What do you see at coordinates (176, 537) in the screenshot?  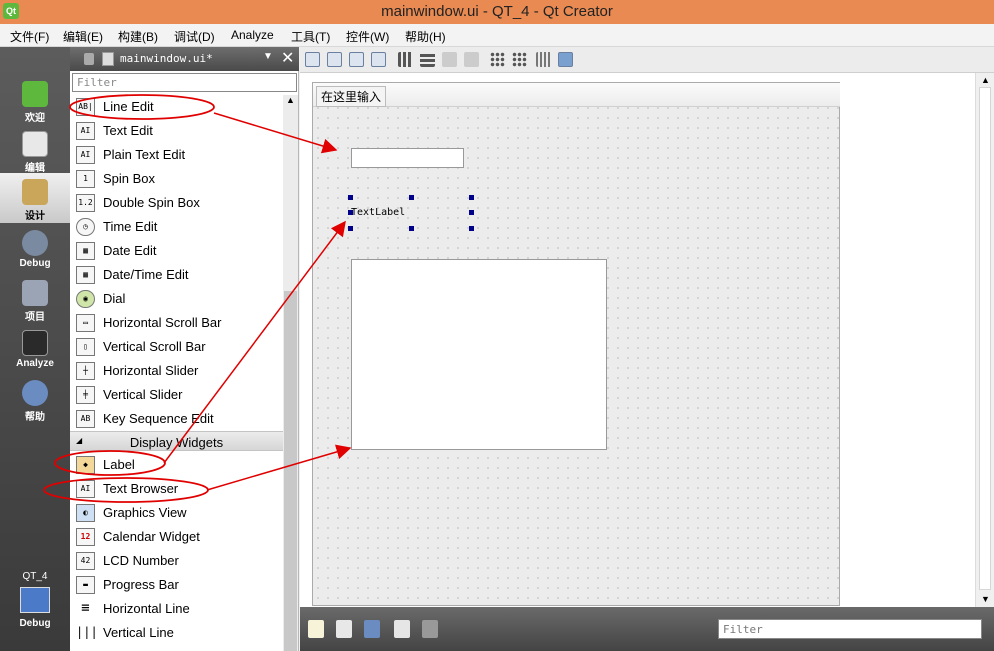 I see `widget-calendar: 12 Calendar Widget` at bounding box center [176, 537].